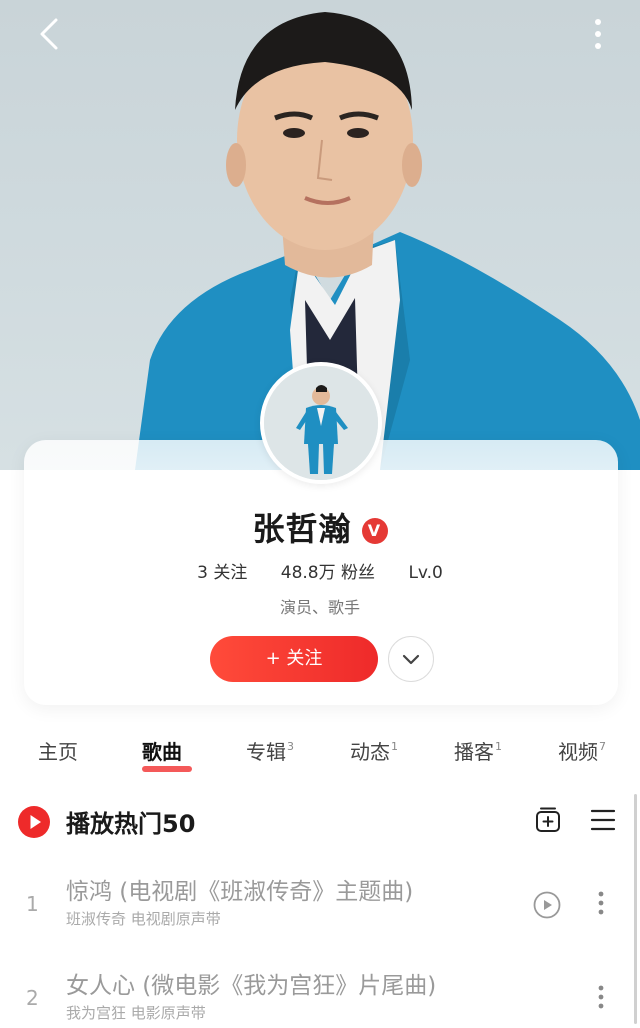 Image resolution: width=640 pixels, height=1028 pixels. Describe the element at coordinates (50, 34) in the screenshot. I see `chevron-left-icon` at that location.